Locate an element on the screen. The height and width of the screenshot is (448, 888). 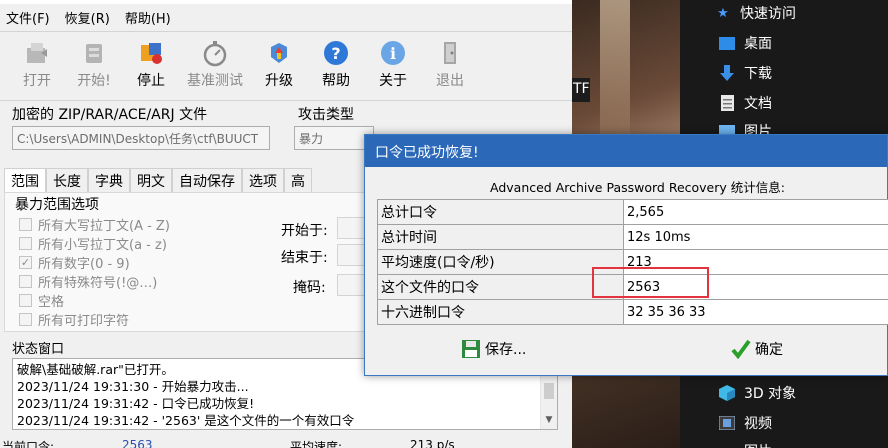
start-button: 开始! is located at coordinates (94, 67).